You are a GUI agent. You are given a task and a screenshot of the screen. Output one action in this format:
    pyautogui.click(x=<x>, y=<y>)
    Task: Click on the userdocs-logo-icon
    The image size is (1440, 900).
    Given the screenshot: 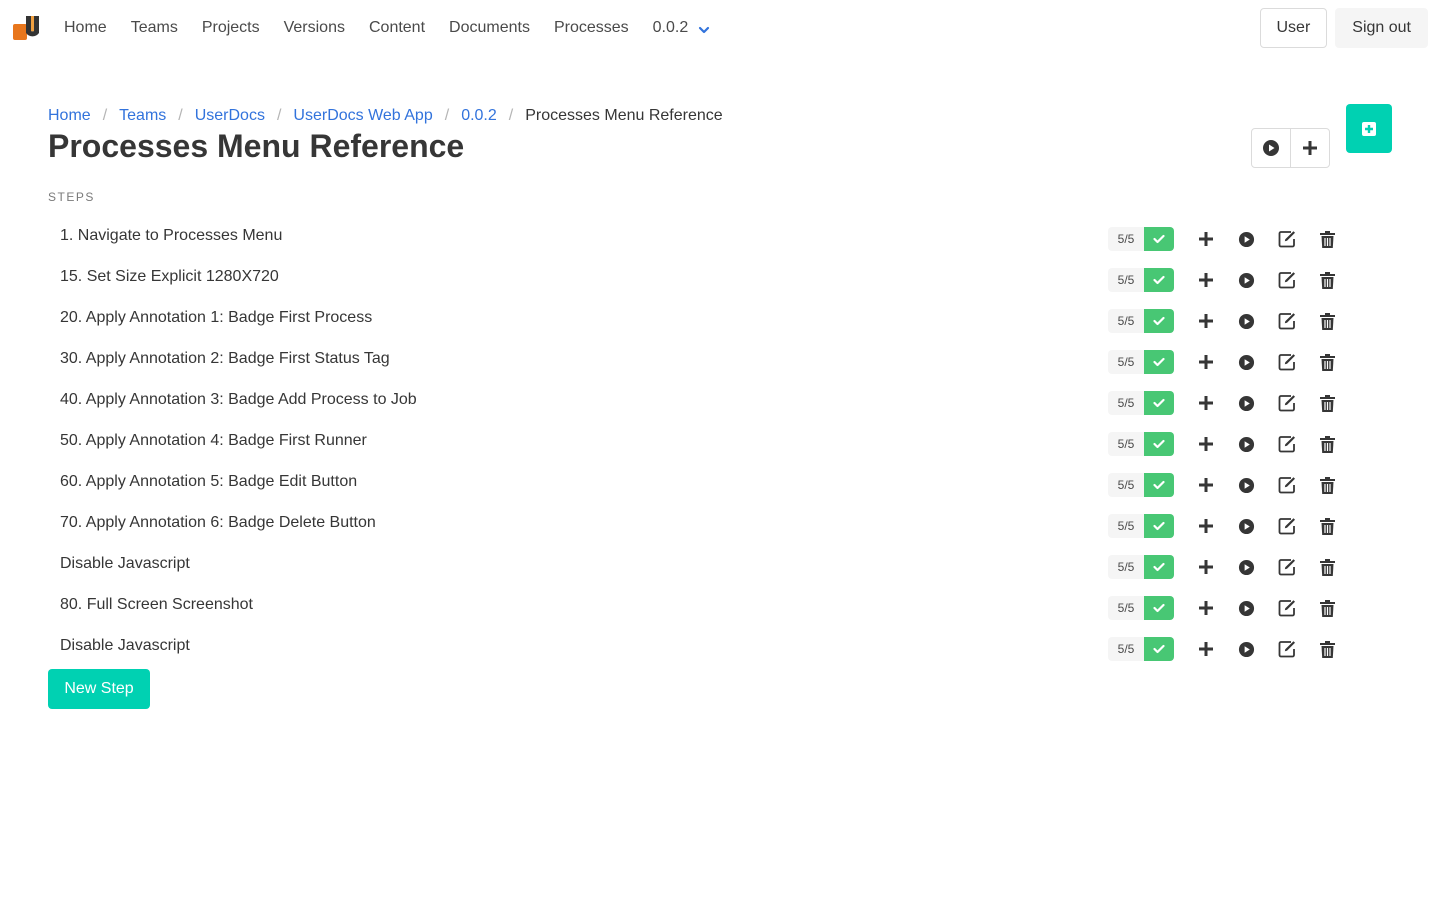 What is the action you would take?
    pyautogui.click(x=26, y=28)
    